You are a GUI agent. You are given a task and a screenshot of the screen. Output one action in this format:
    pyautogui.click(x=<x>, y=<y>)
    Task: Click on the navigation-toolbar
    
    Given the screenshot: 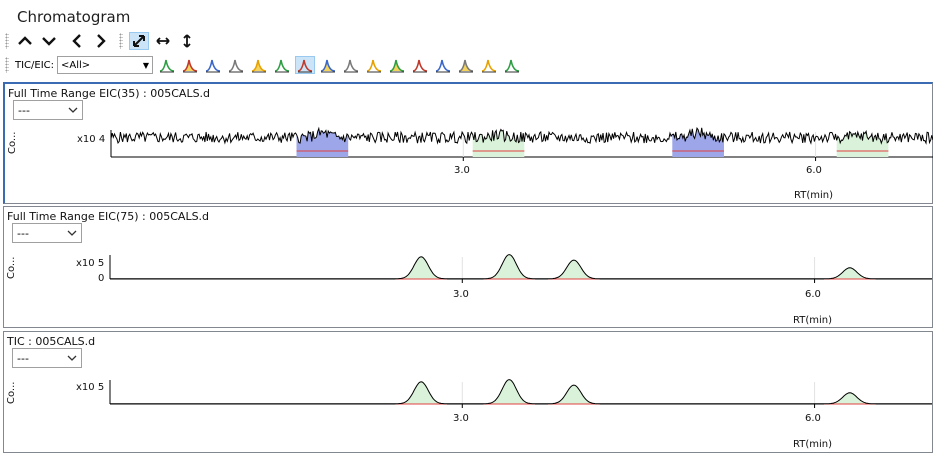 What is the action you would take?
    pyautogui.click(x=103, y=41)
    